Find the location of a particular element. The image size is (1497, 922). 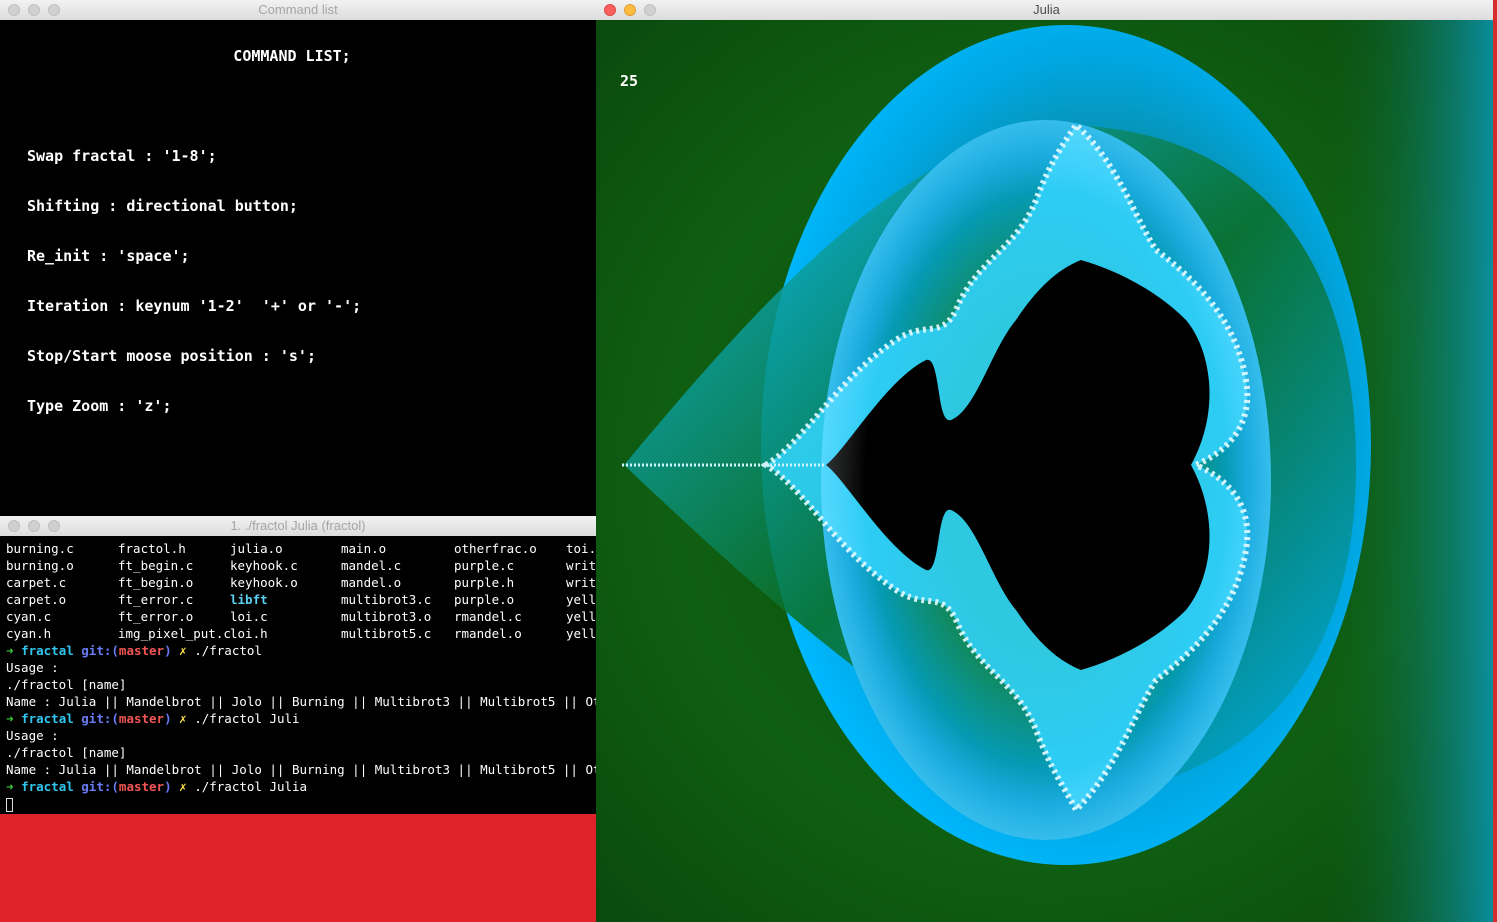

ls-entry: ft_error.o is located at coordinates (156, 616).